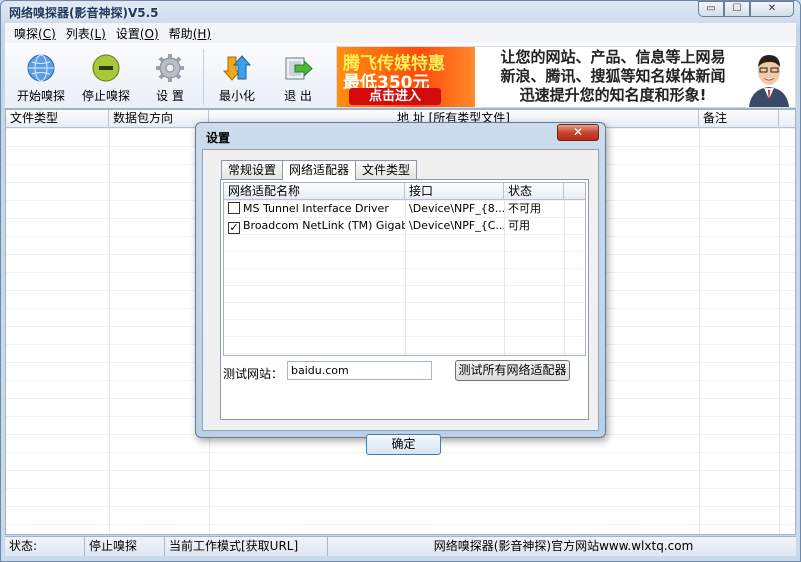  Describe the element at coordinates (386, 169) in the screenshot. I see `tab-file-types: 文件类型` at that location.